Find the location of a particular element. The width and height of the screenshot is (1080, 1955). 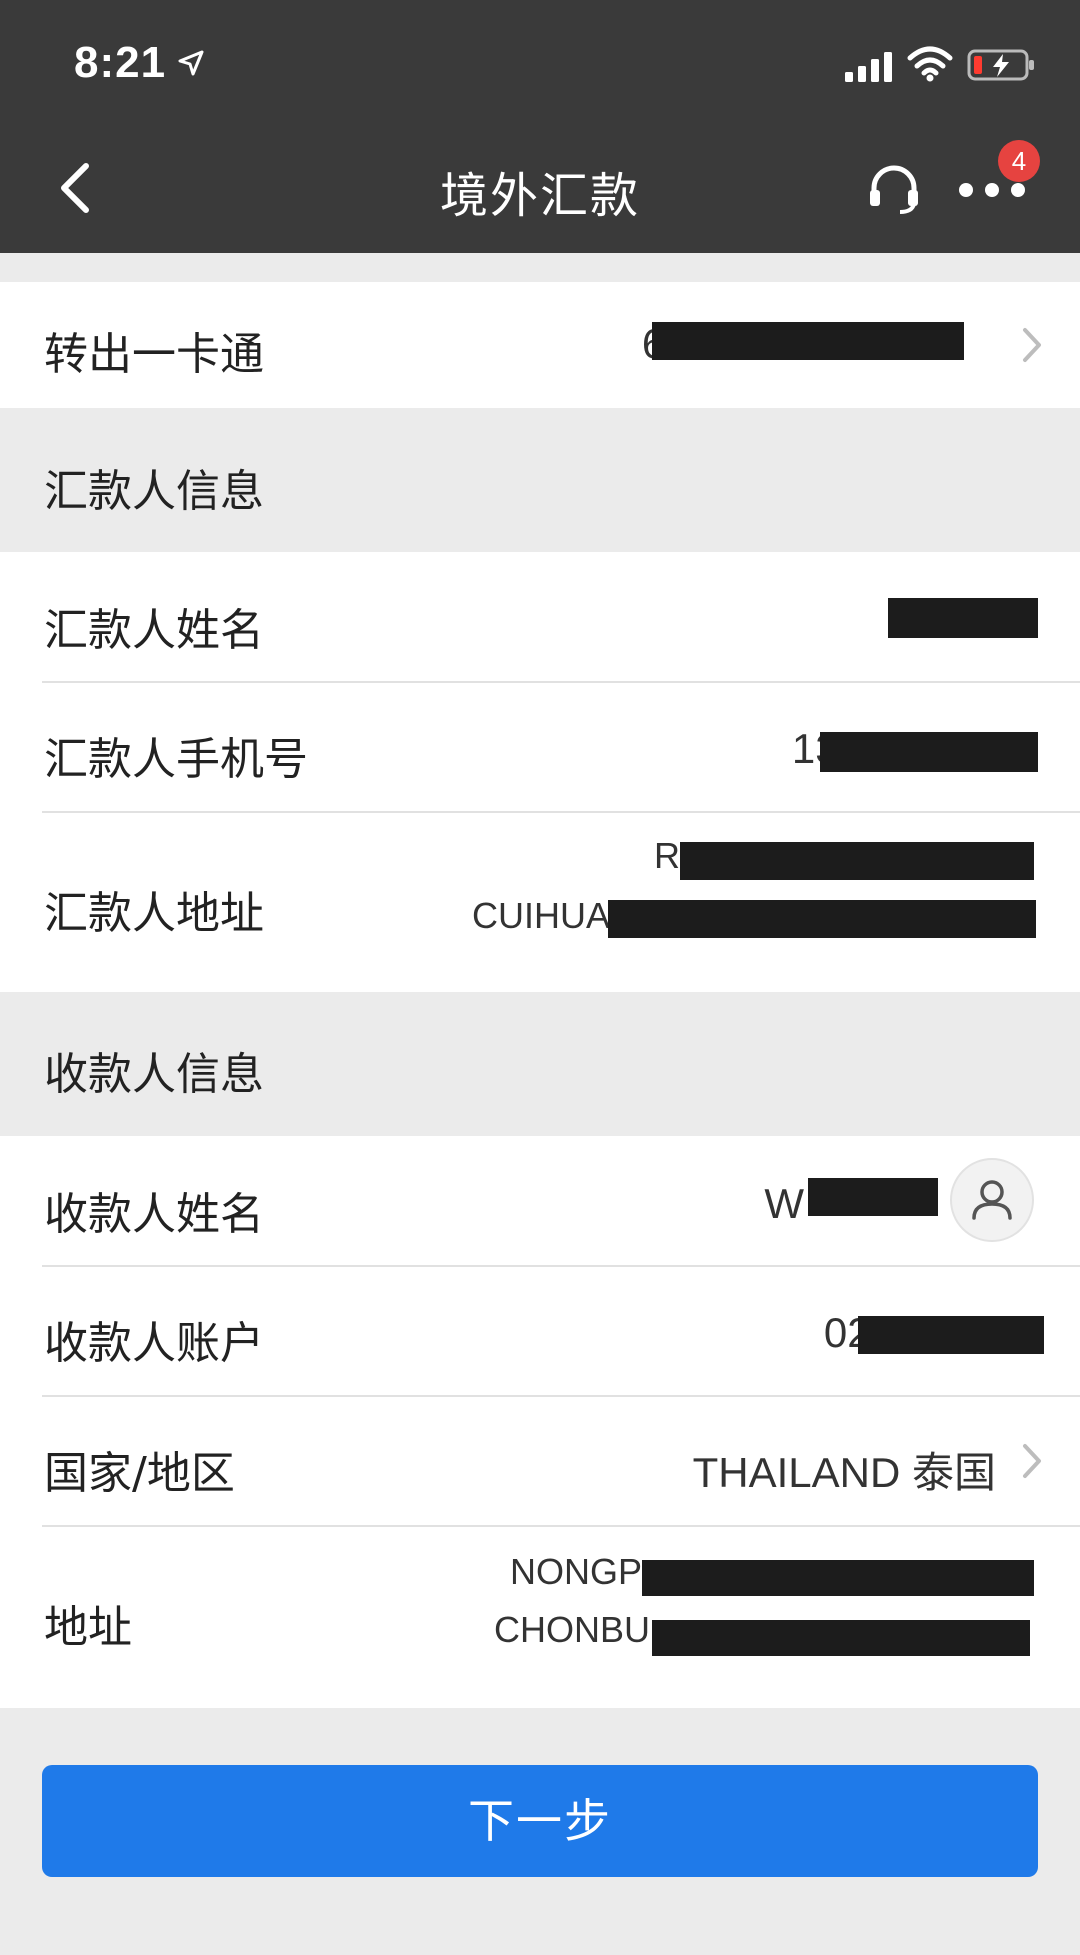

remitter-address-label: 汇款人地址 is located at coordinates (154, 913).